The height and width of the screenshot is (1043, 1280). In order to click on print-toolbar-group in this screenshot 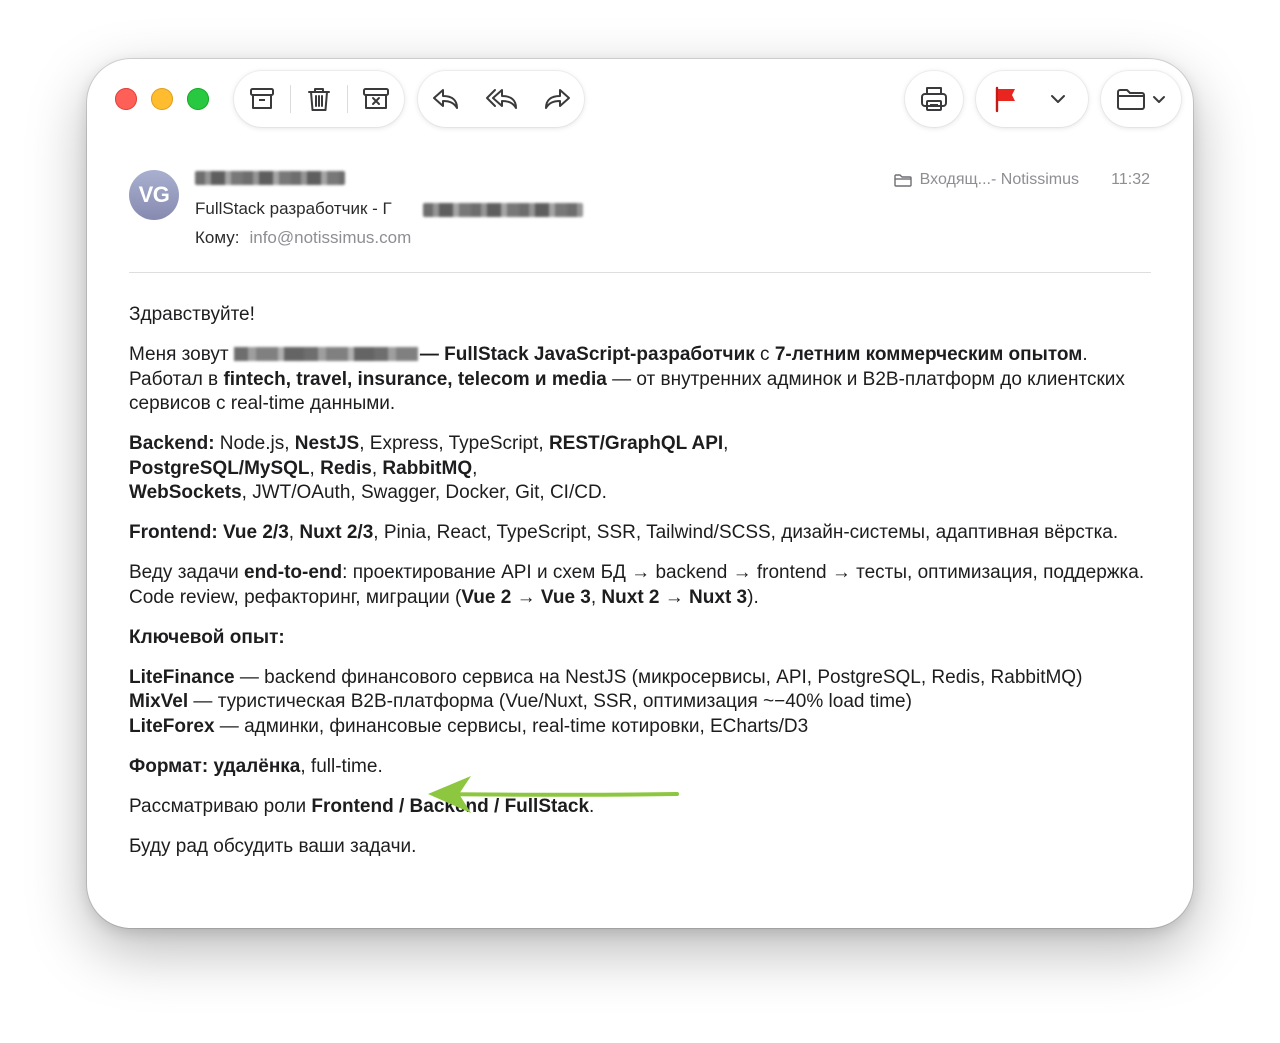, I will do `click(934, 99)`.